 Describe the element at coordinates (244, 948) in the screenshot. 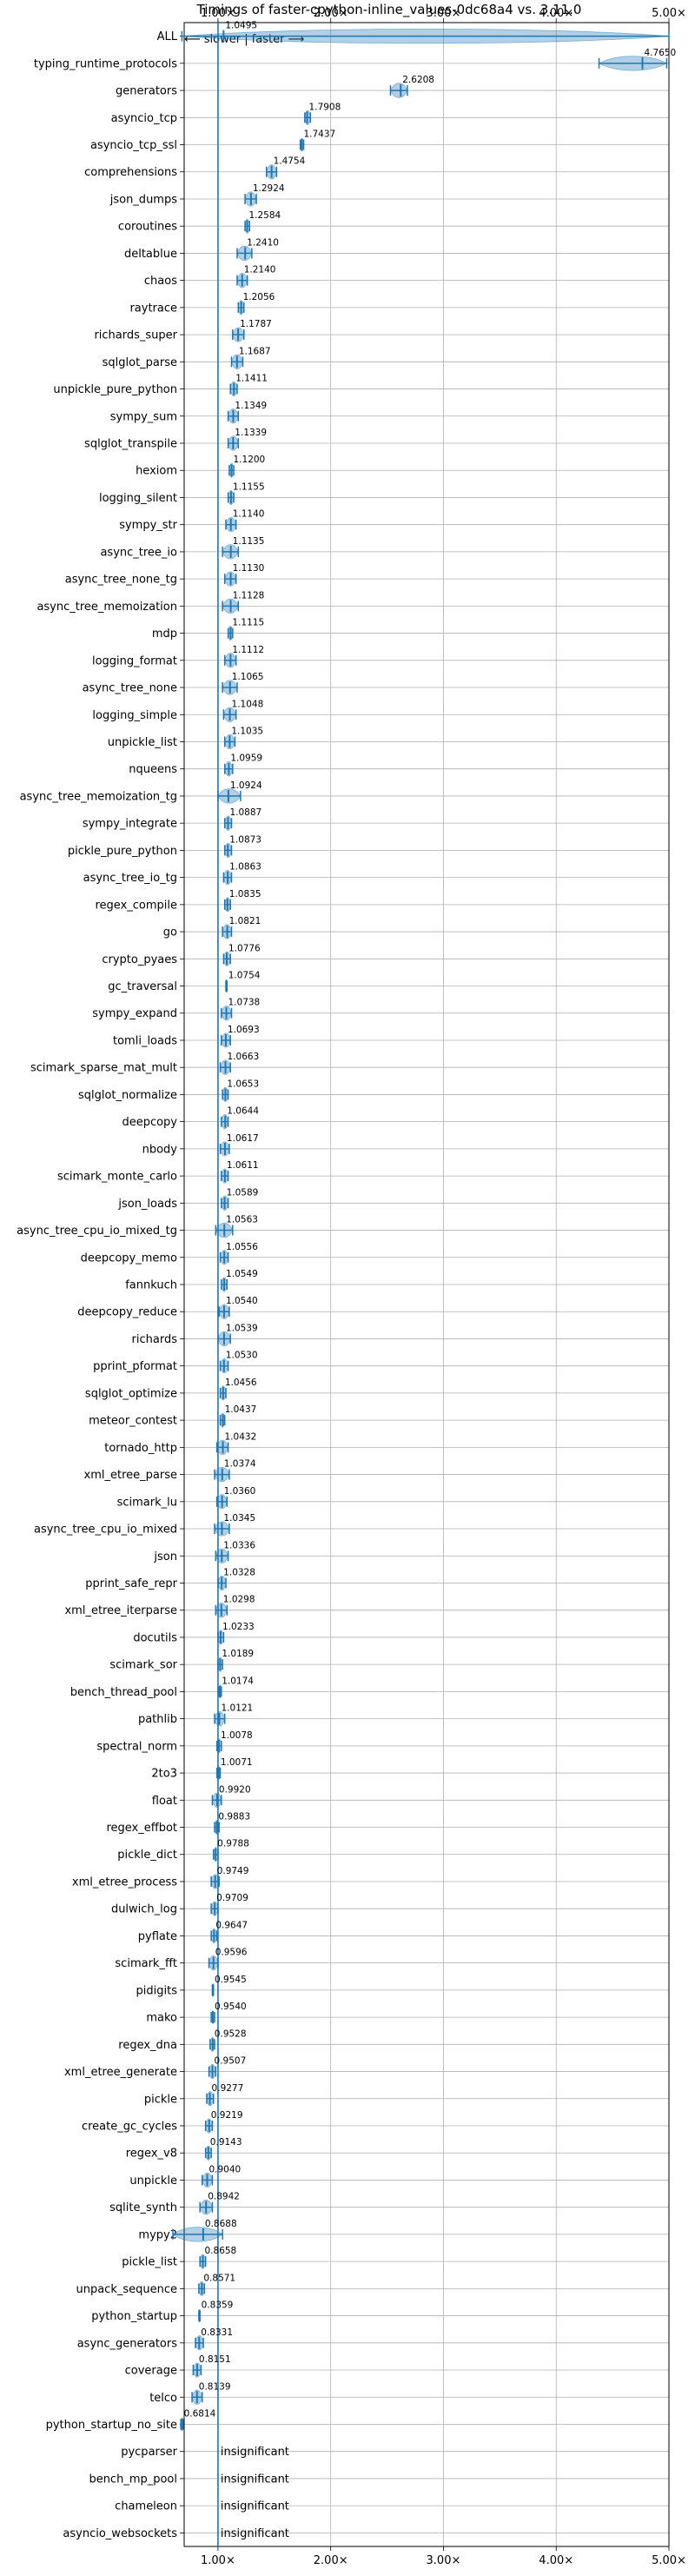

I see `value-label: 1.0776` at that location.